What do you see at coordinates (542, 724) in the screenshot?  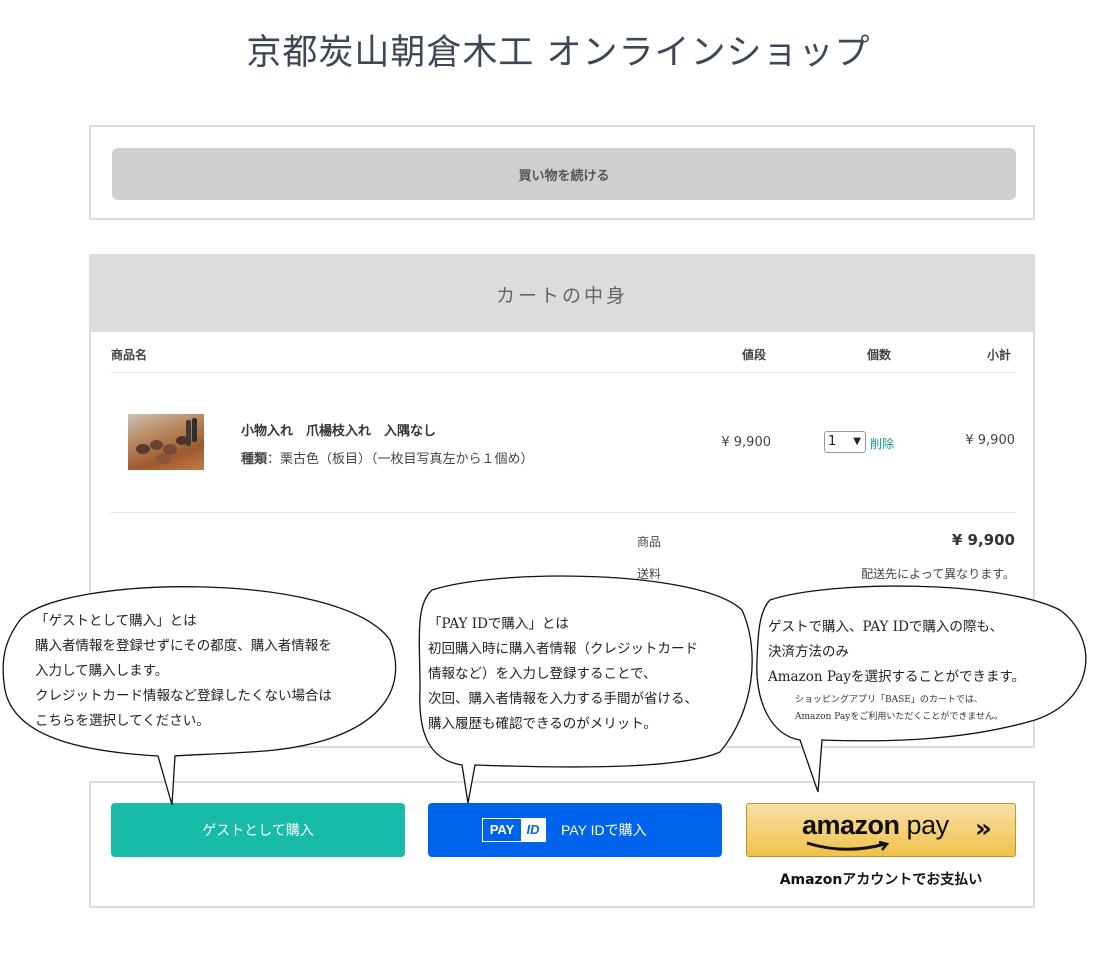 I see `bubble-line: 購入履歴も確認できるのがメリット。` at bounding box center [542, 724].